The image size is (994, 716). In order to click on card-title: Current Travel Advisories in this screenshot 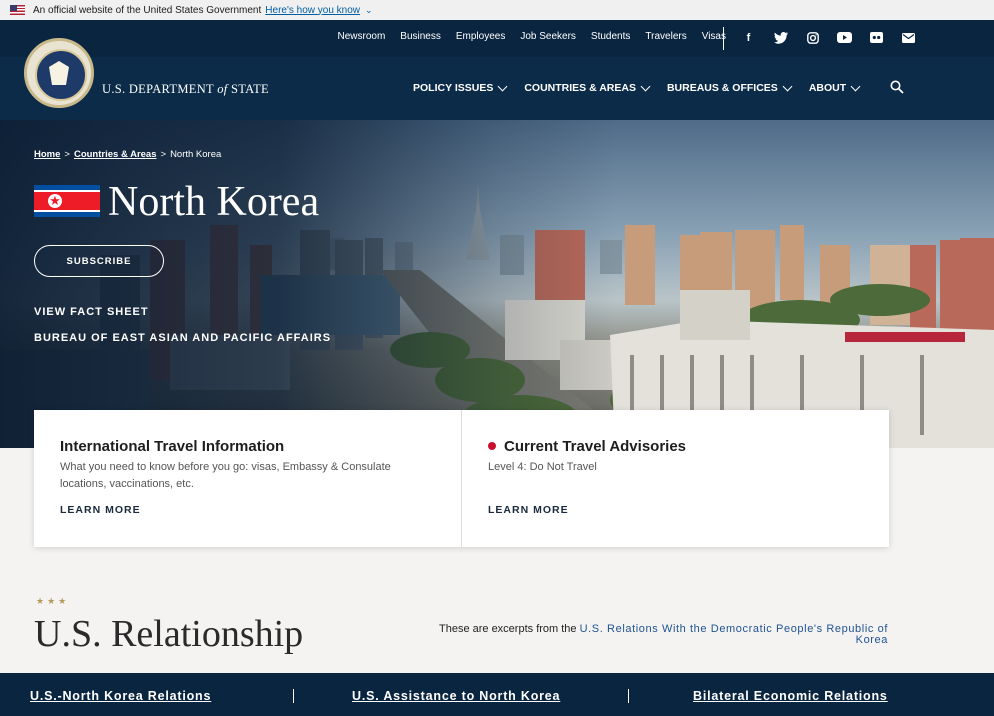, I will do `click(595, 446)`.